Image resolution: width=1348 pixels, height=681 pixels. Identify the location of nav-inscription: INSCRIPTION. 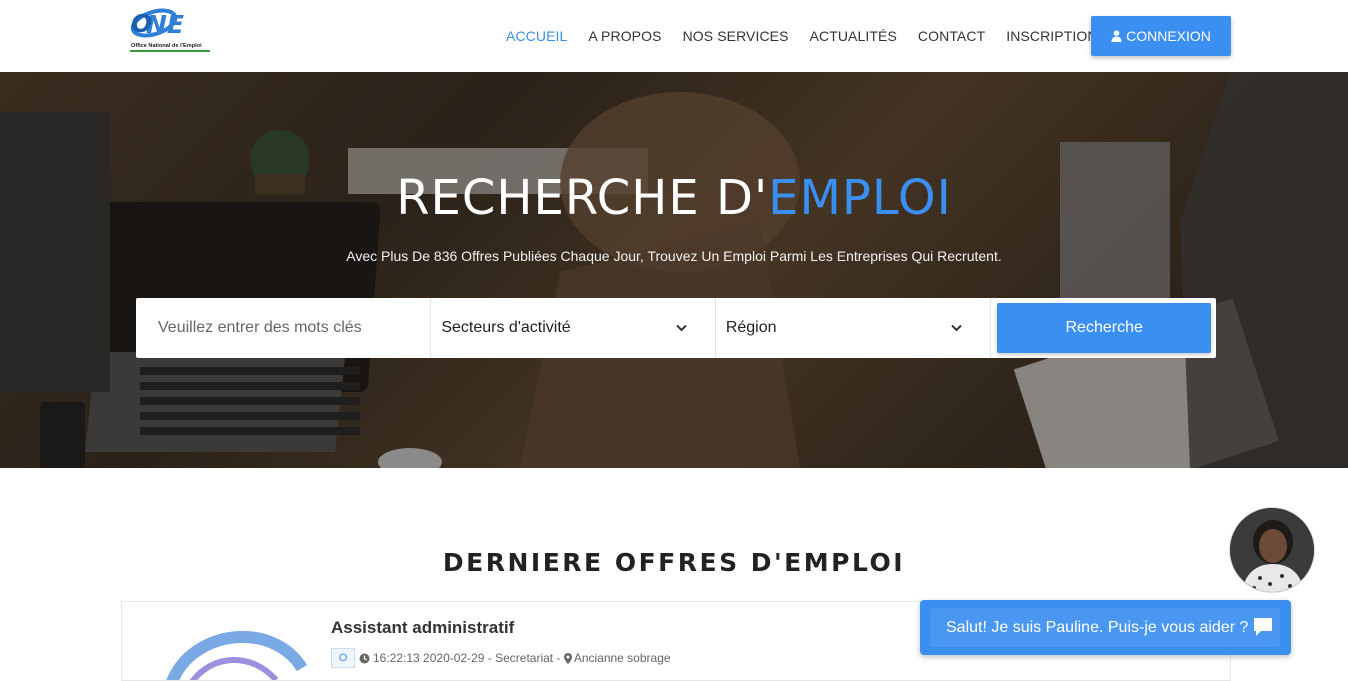
(1051, 36).